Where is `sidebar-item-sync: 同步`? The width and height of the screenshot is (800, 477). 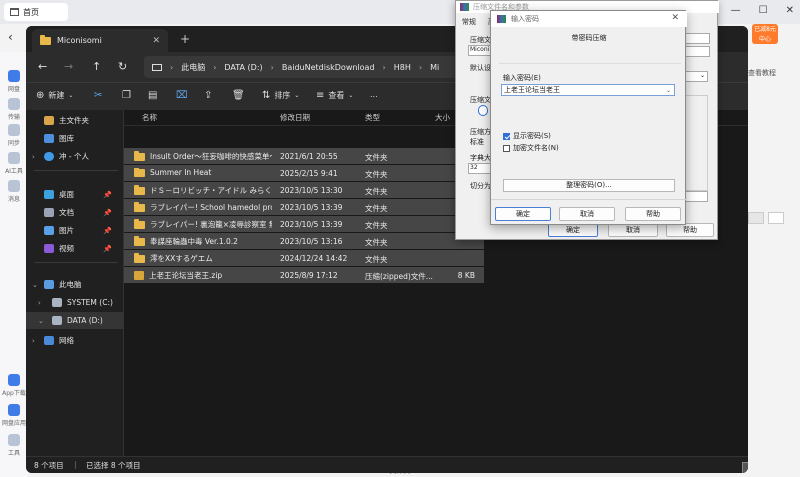
sidebar-item-sync: 同步 is located at coordinates (14, 135).